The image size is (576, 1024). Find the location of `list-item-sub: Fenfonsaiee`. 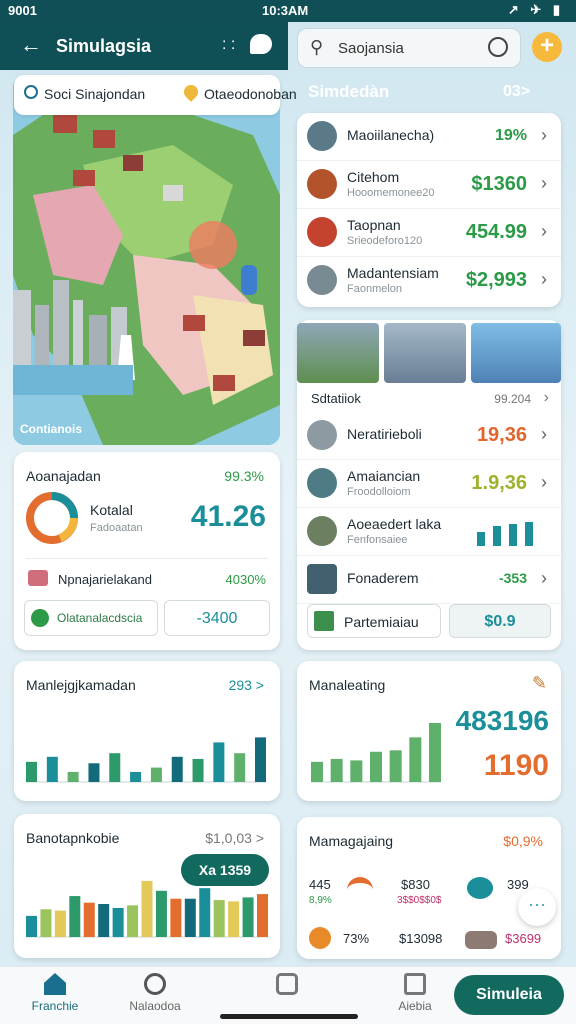

list-item-sub: Fenfonsaiee is located at coordinates (377, 540).